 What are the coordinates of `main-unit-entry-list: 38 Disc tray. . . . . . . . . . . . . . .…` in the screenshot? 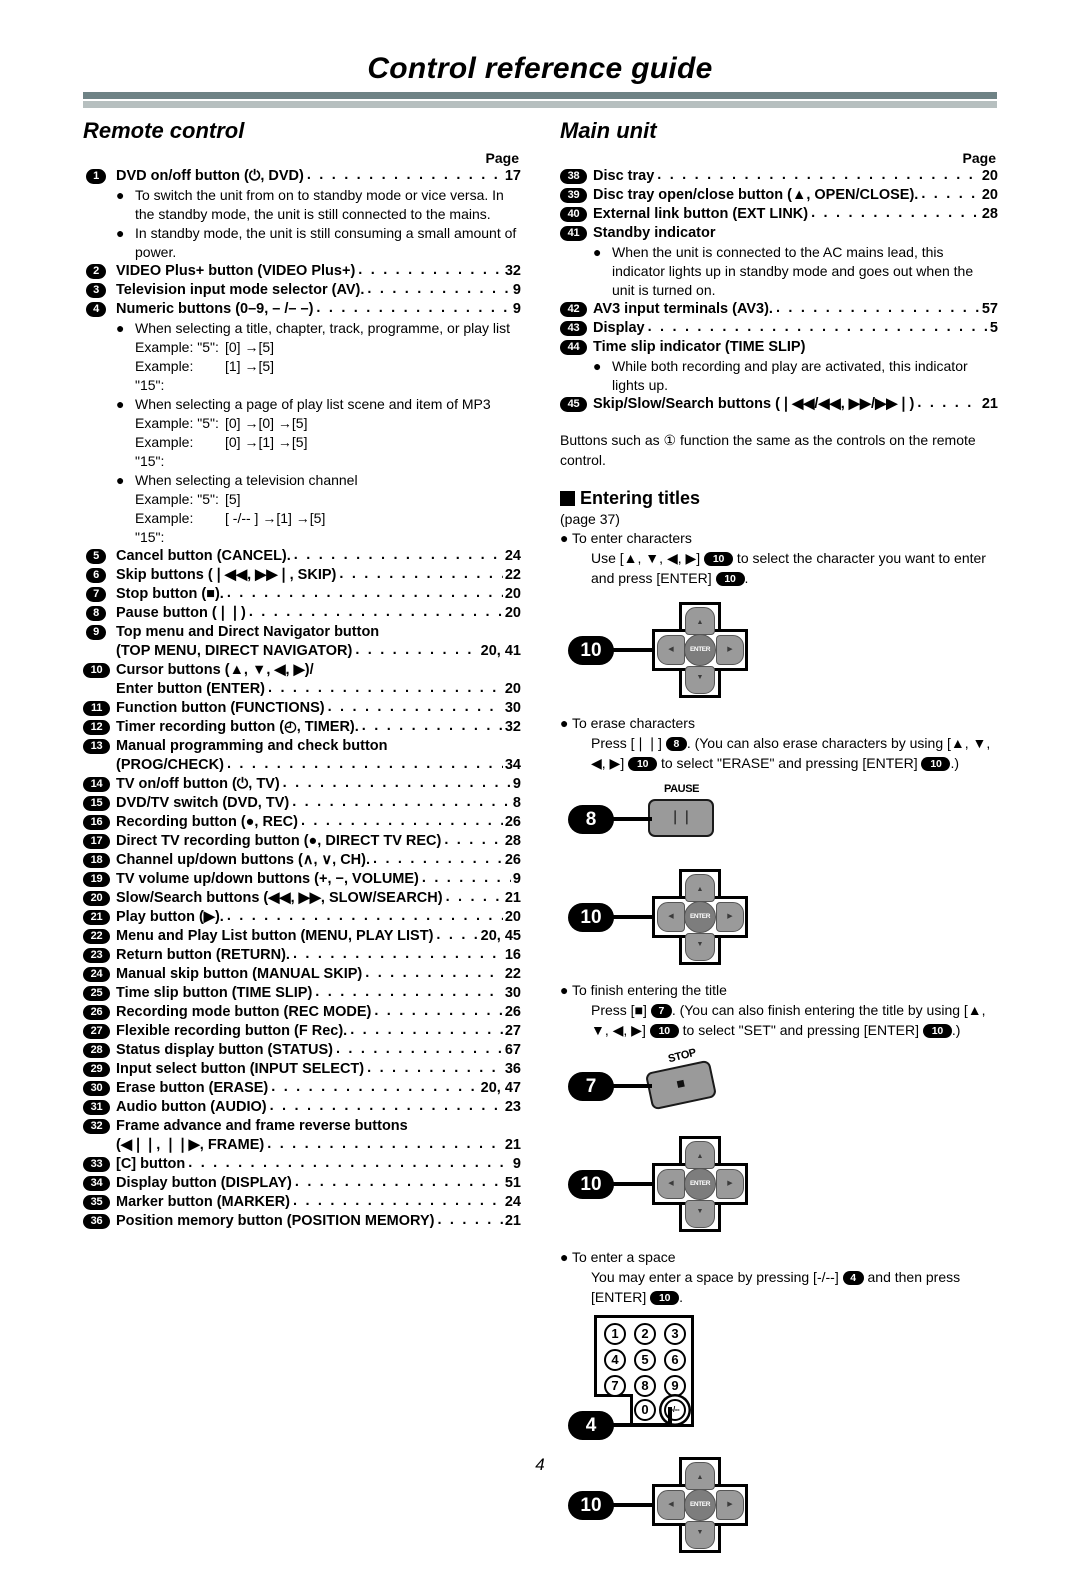 It's located at (779, 290).